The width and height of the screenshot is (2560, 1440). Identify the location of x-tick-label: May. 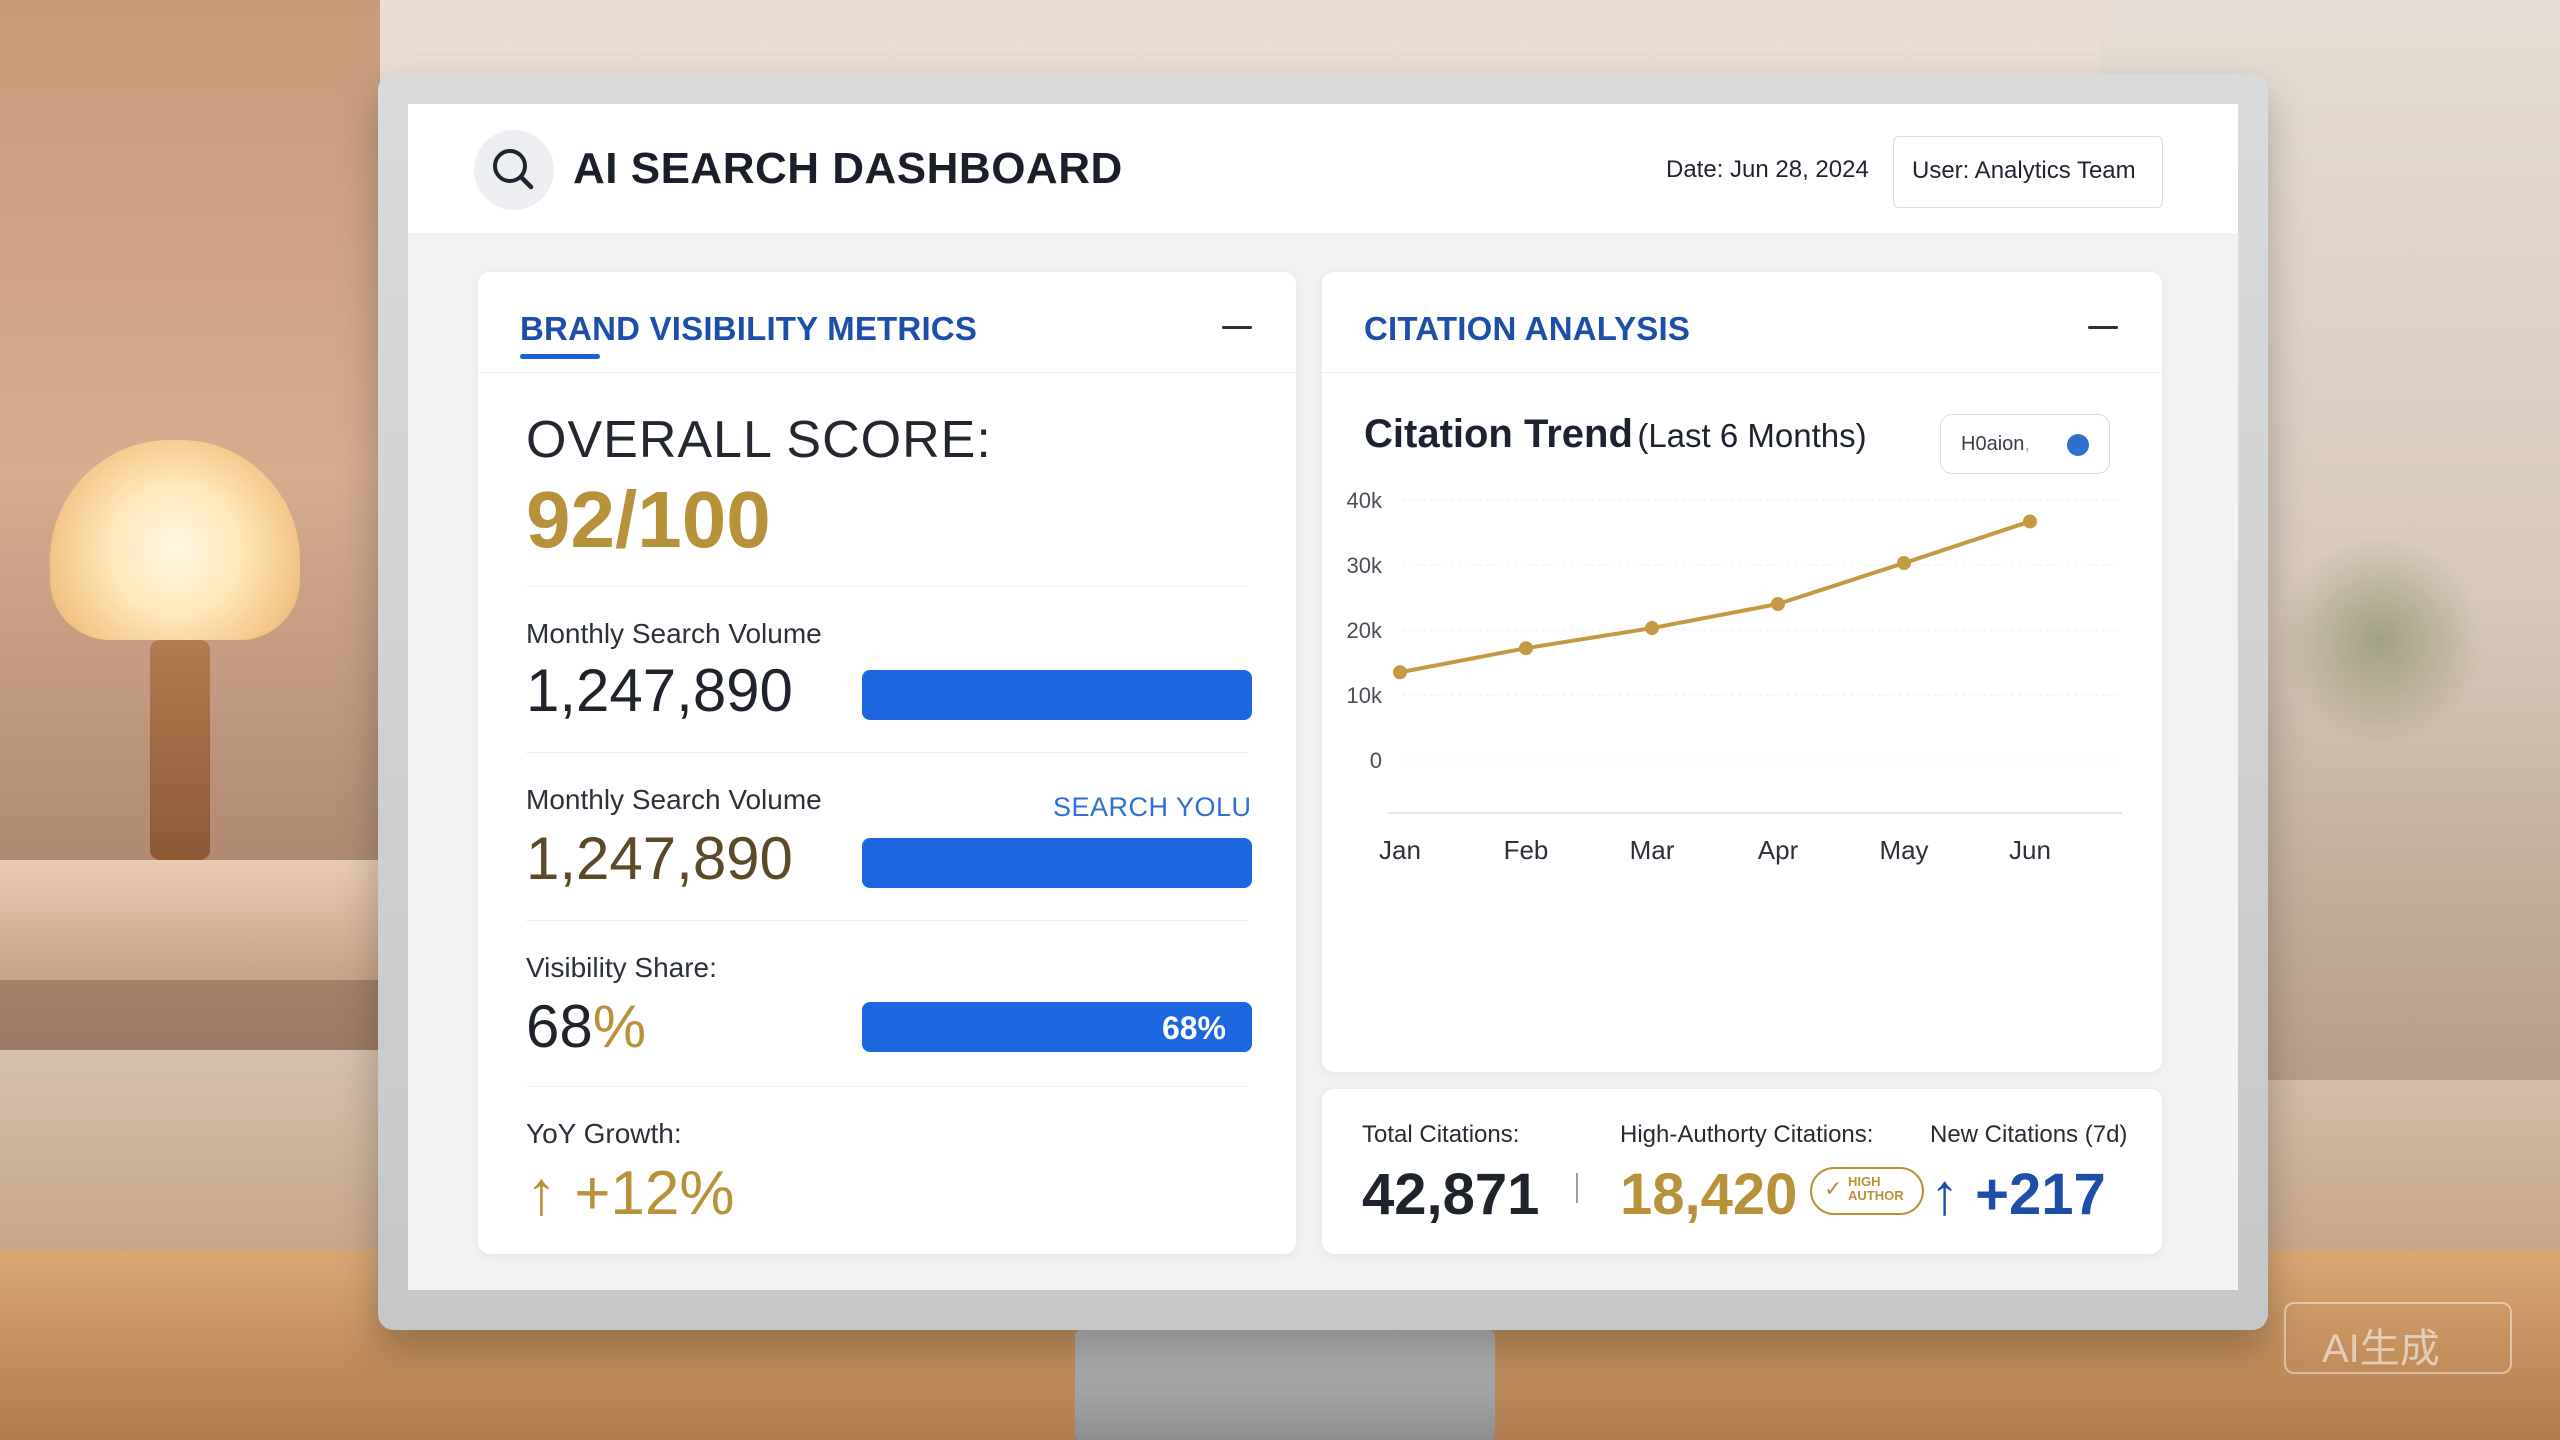
(1903, 850).